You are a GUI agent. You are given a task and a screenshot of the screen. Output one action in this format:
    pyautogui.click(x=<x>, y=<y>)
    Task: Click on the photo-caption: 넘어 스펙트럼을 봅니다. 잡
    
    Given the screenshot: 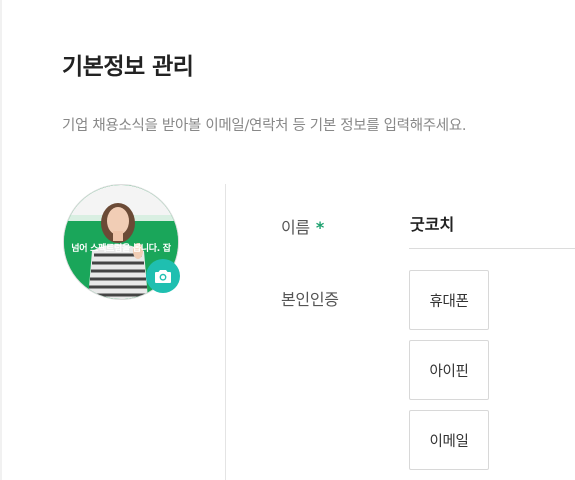 What is the action you would take?
    pyautogui.click(x=121, y=249)
    